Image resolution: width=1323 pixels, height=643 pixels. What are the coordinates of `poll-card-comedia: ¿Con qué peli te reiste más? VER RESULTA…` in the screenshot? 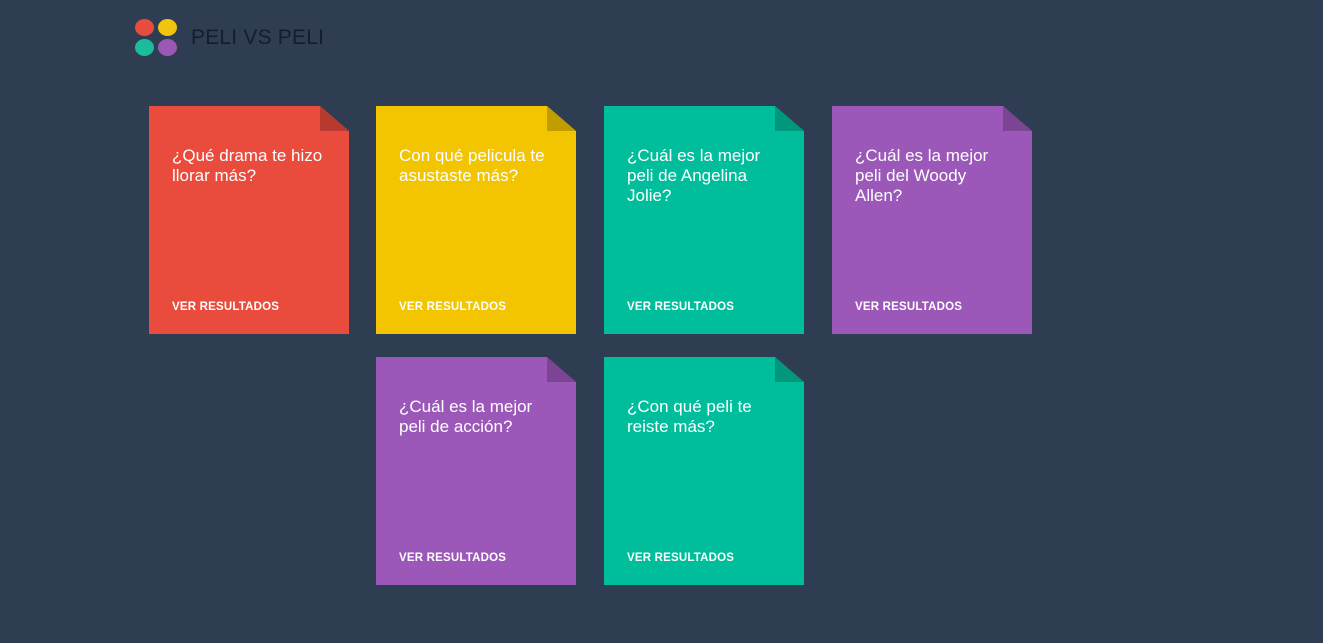 It's located at (704, 471).